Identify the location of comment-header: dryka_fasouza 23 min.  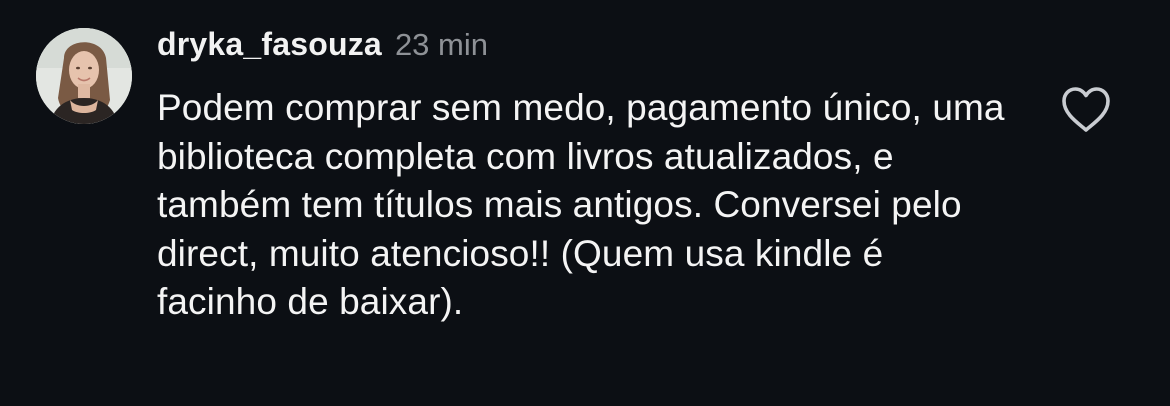
(322, 49).